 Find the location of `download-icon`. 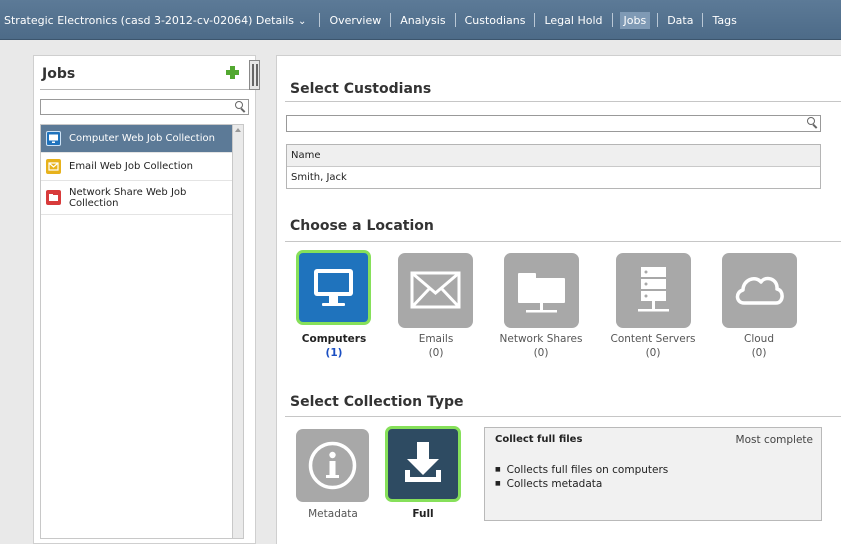

download-icon is located at coordinates (423, 462).